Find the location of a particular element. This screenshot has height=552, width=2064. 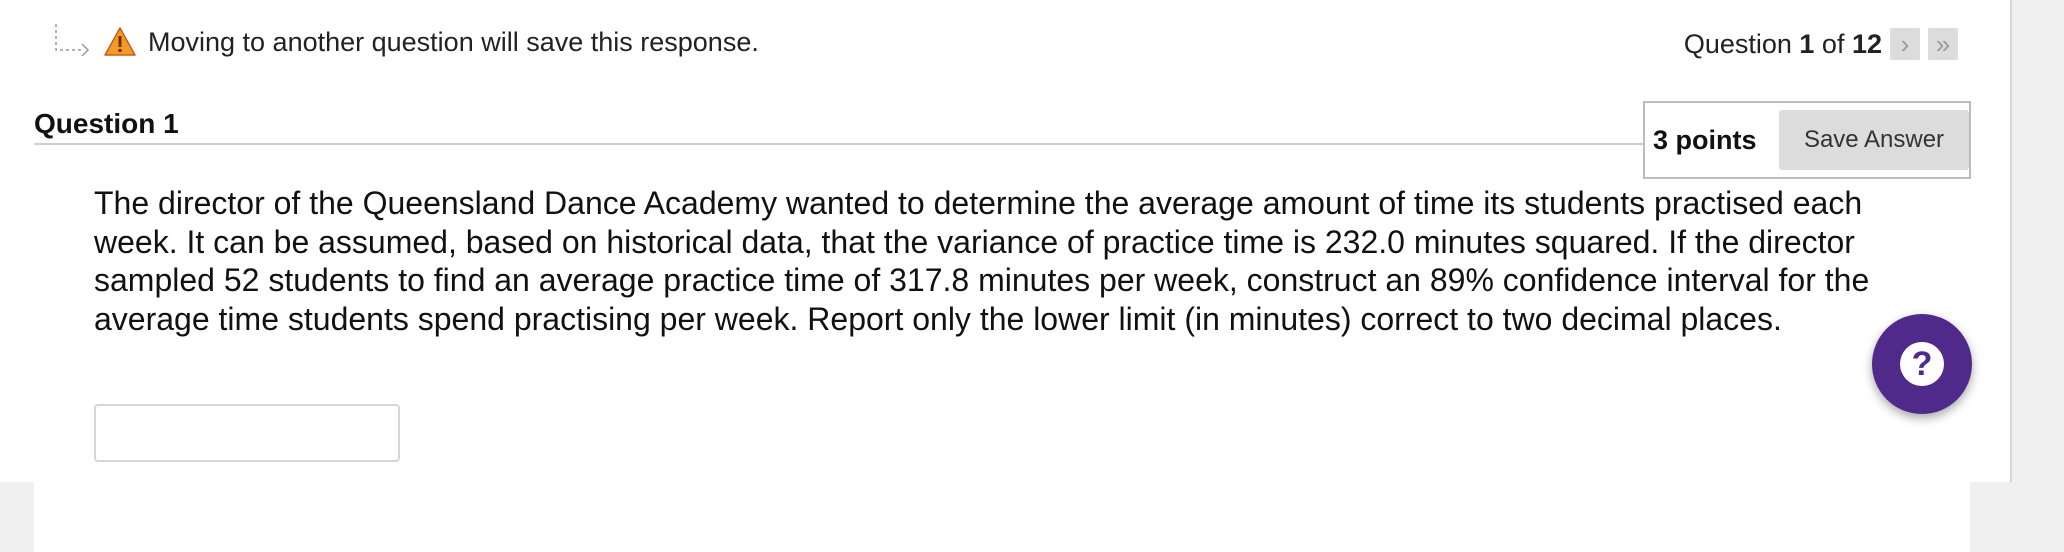

warning-icon is located at coordinates (120, 41).